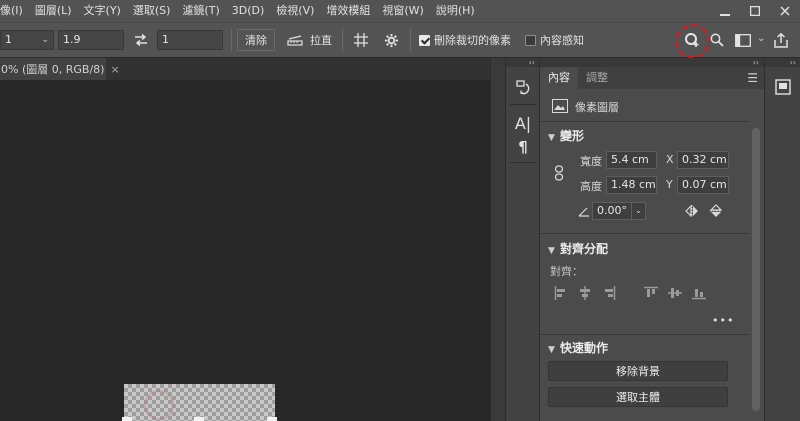 The image size is (800, 421). What do you see at coordinates (756, 269) in the screenshot?
I see `panel-scrollbar` at bounding box center [756, 269].